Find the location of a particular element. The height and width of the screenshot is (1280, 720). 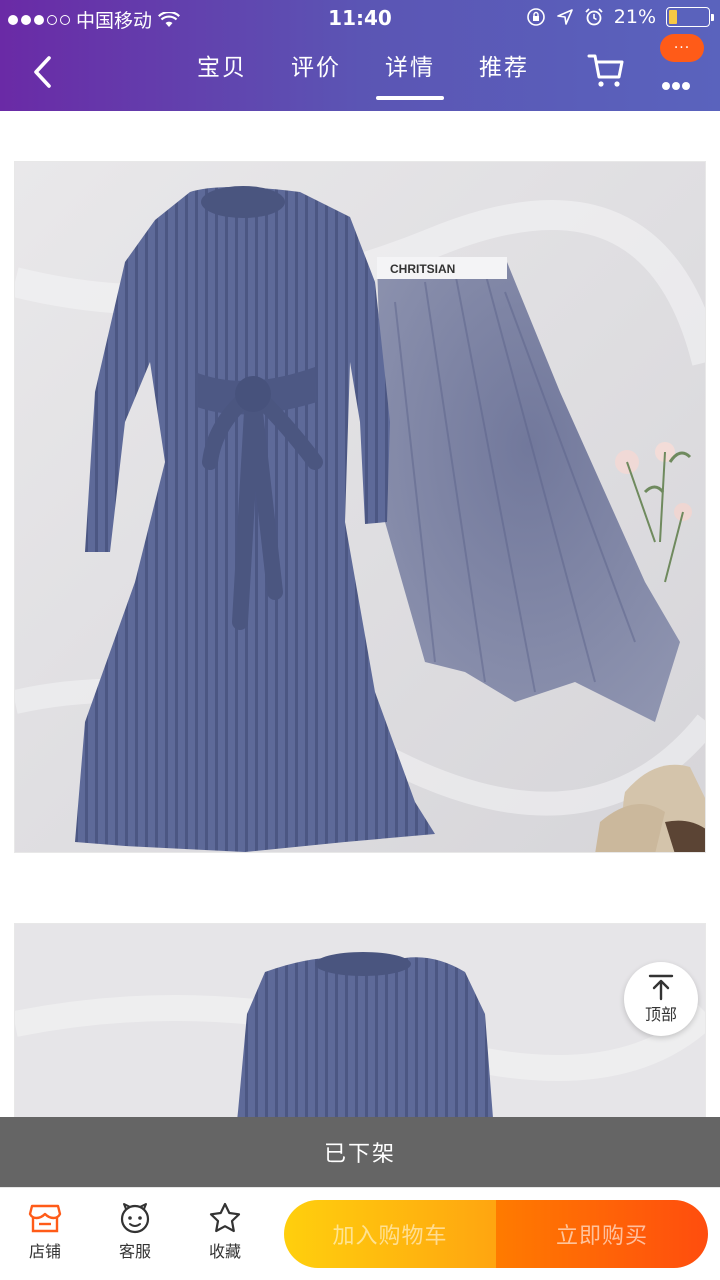

battery-percent: 21% is located at coordinates (634, 17).